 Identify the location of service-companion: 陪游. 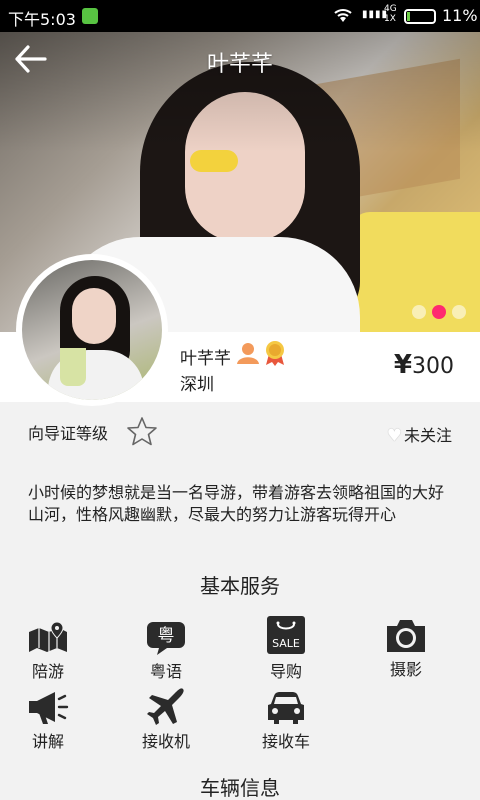
(48, 651).